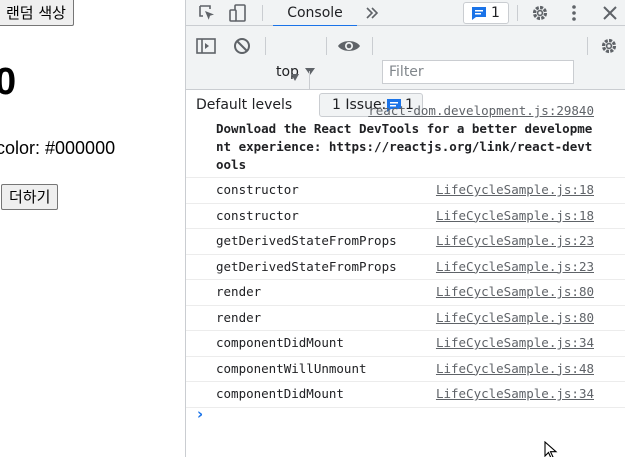 This screenshot has width=625, height=457. What do you see at coordinates (58, 148) in the screenshot?
I see `color-text: color: #000000` at bounding box center [58, 148].